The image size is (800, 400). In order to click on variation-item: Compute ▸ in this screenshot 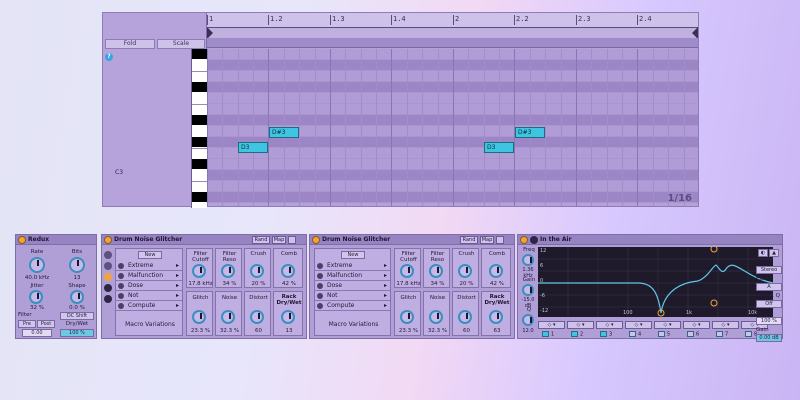, I will do `click(352, 306)`.